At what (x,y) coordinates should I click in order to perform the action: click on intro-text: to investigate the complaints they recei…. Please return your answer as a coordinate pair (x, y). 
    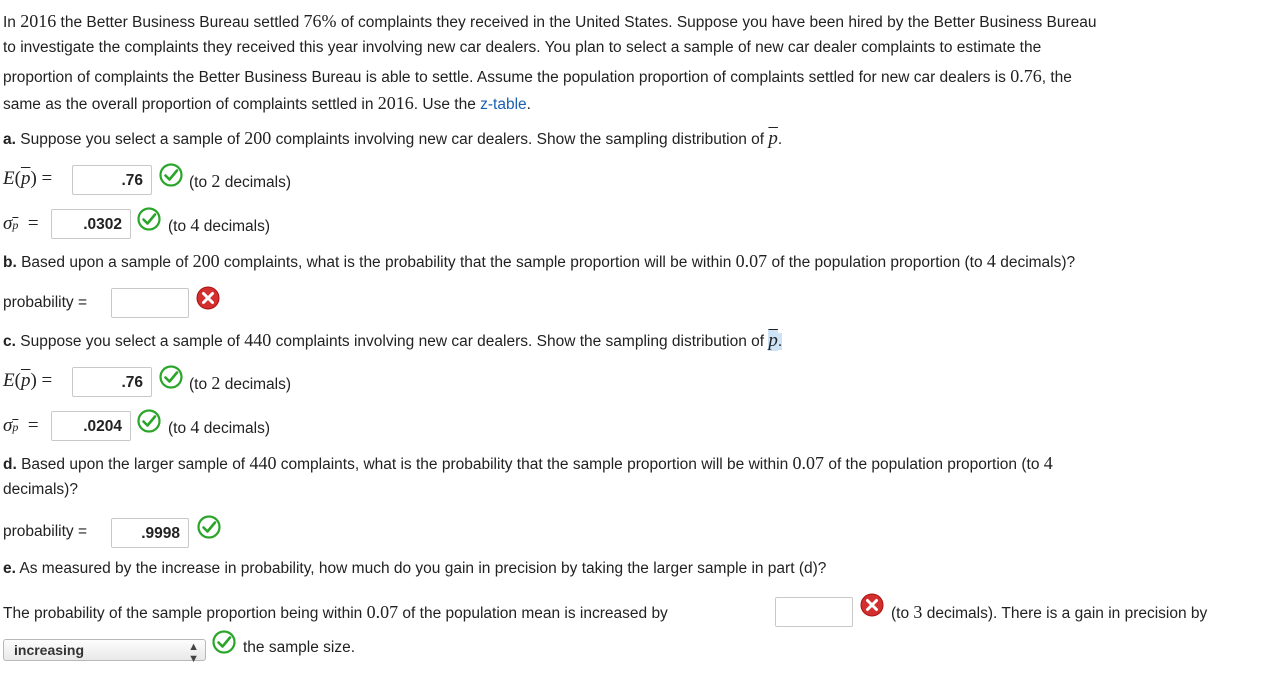
    Looking at the image, I should click on (522, 47).